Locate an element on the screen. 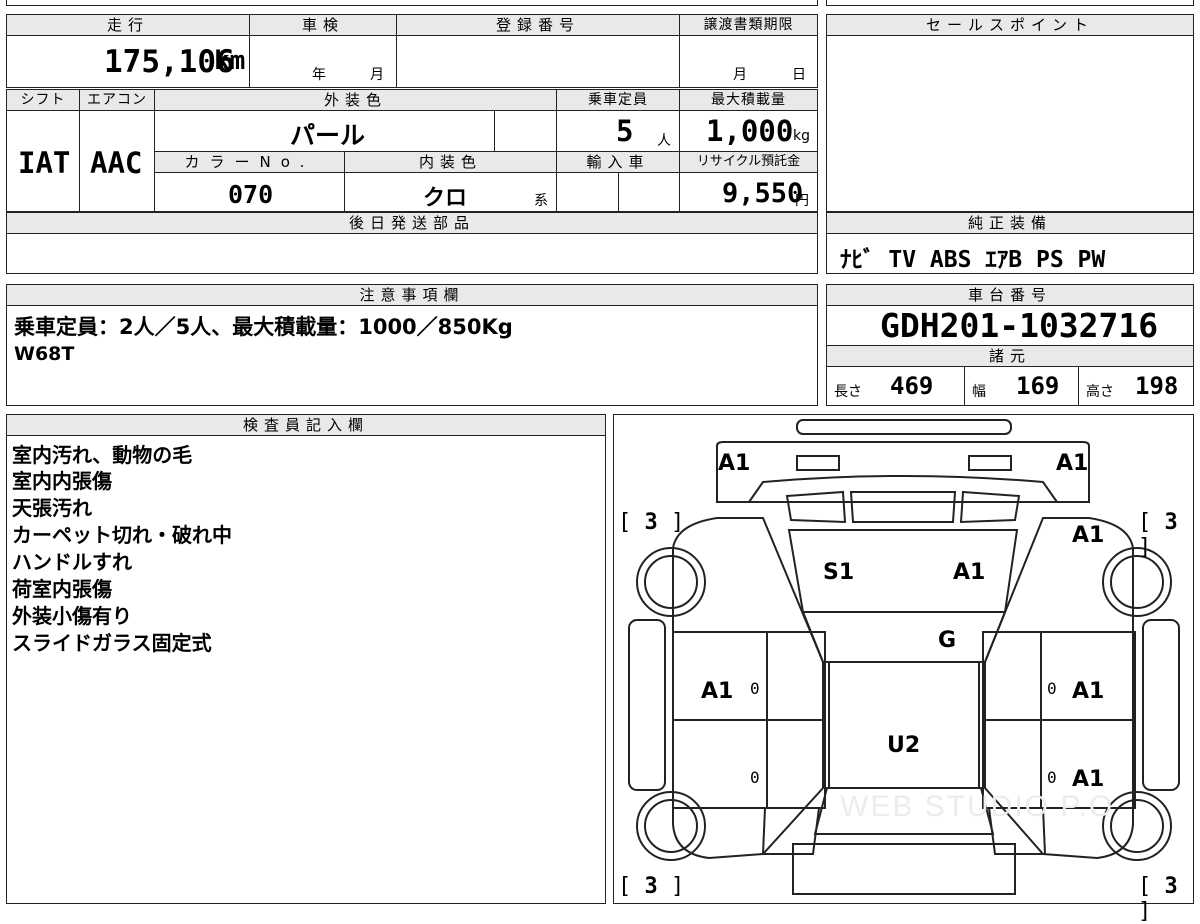 The image size is (1200, 924). registration-cell is located at coordinates (538, 61).